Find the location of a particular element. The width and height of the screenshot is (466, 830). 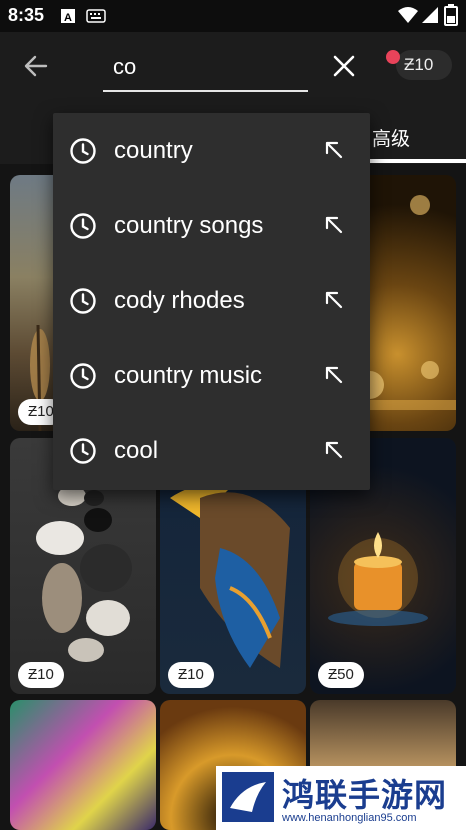

tab-advanced: 高级 is located at coordinates (391, 137).